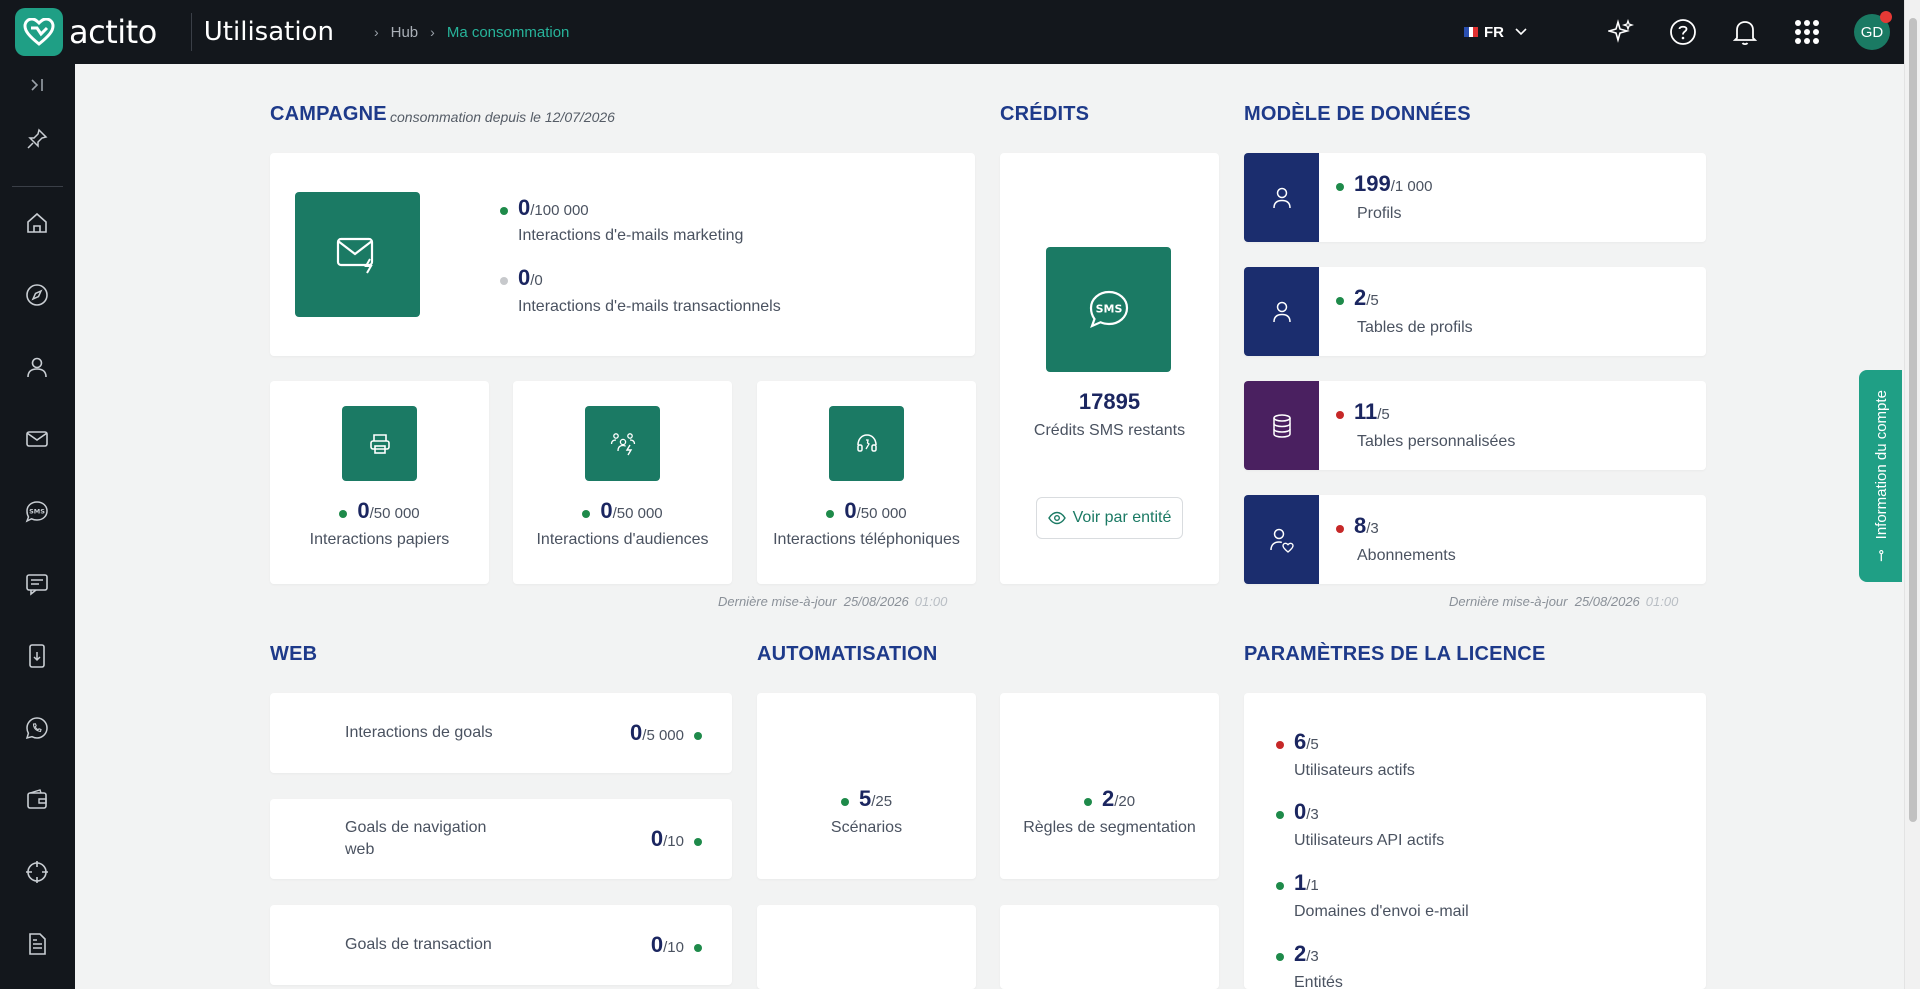 This screenshot has height=989, width=1920. I want to click on abonnements-metric: 8/3, so click(1357, 526).